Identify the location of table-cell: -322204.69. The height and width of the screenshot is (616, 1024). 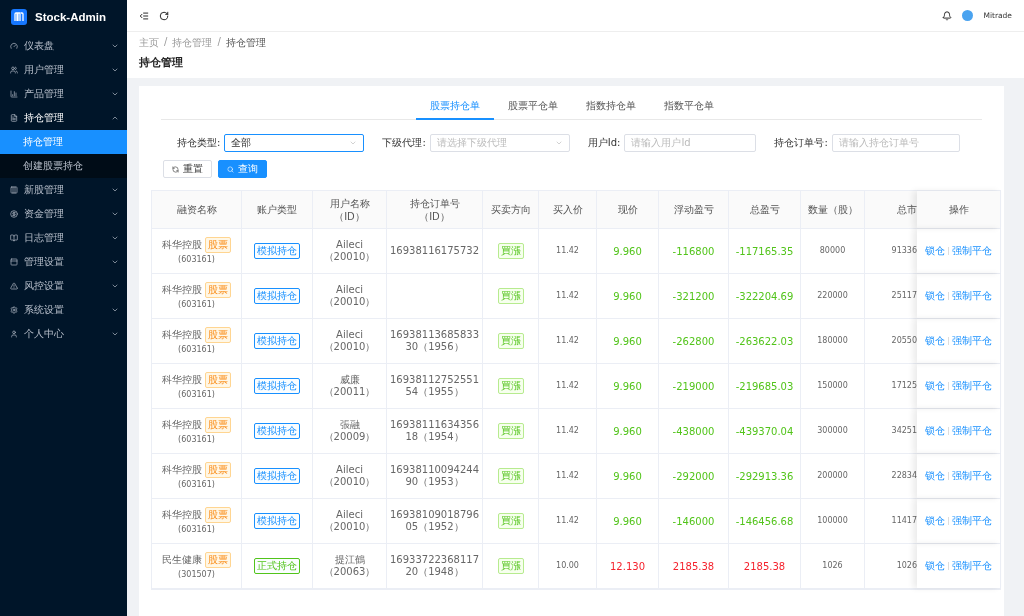
(764, 296).